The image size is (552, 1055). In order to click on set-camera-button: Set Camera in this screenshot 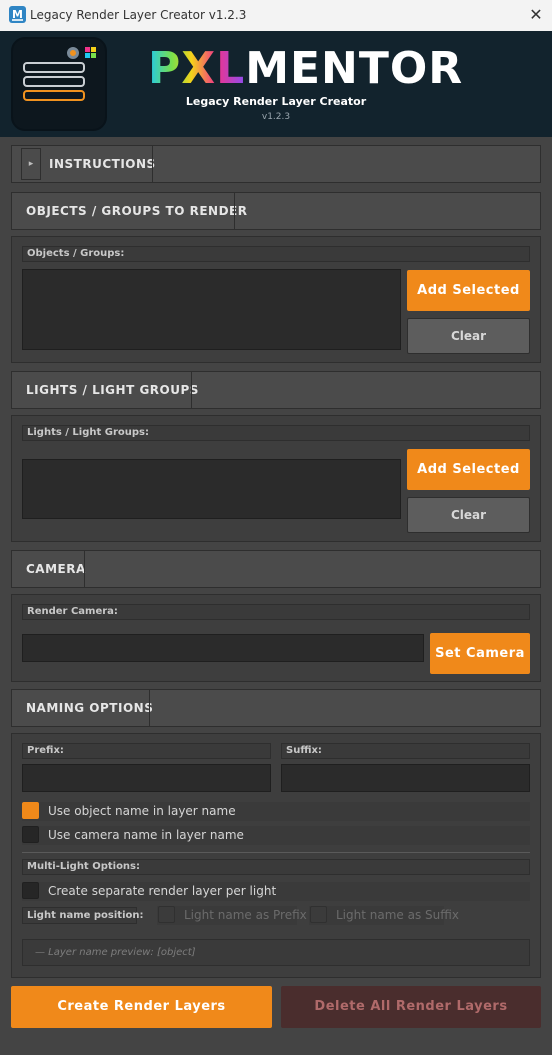, I will do `click(480, 653)`.